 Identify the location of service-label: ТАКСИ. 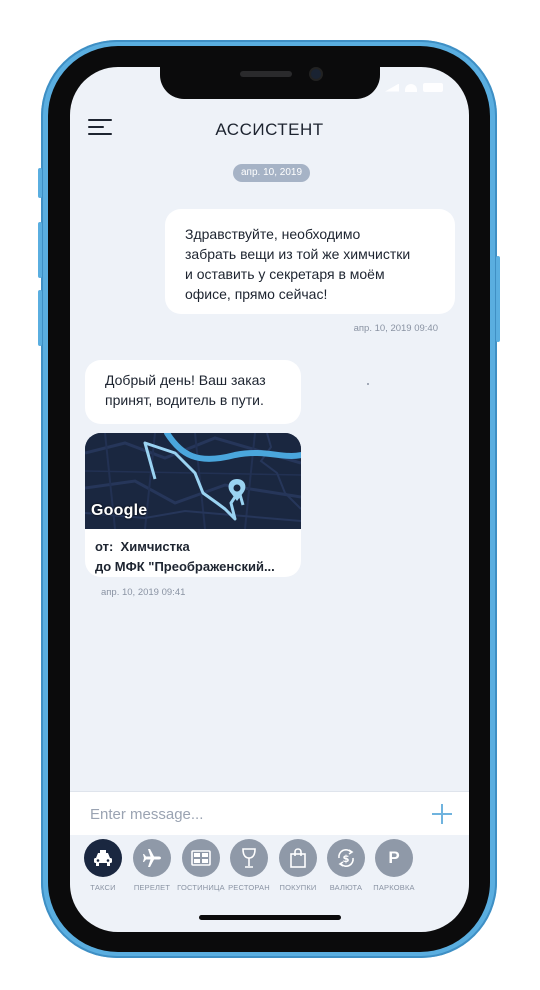
(103, 887).